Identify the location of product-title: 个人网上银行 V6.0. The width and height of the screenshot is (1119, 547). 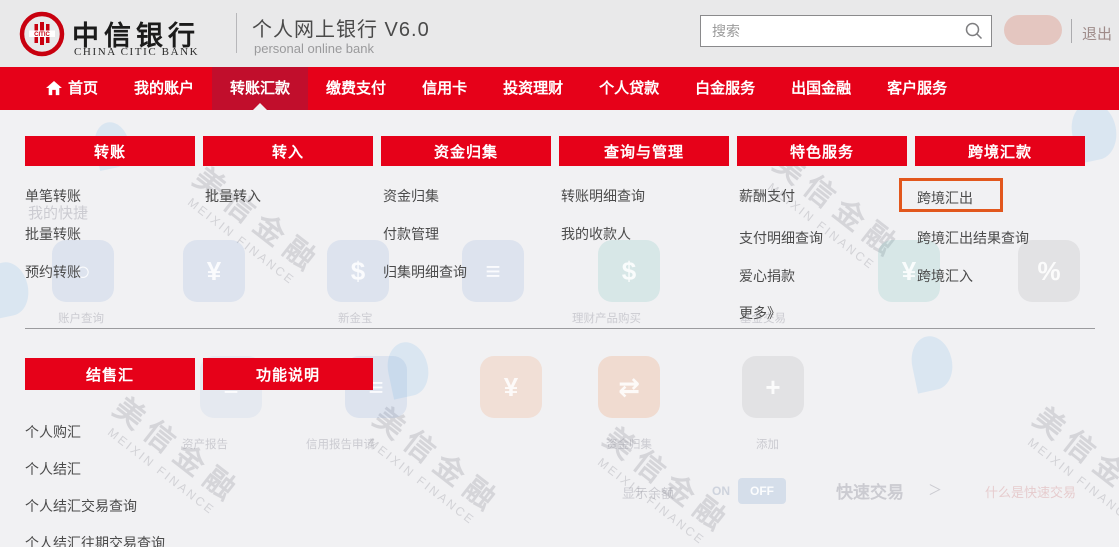
(341, 30).